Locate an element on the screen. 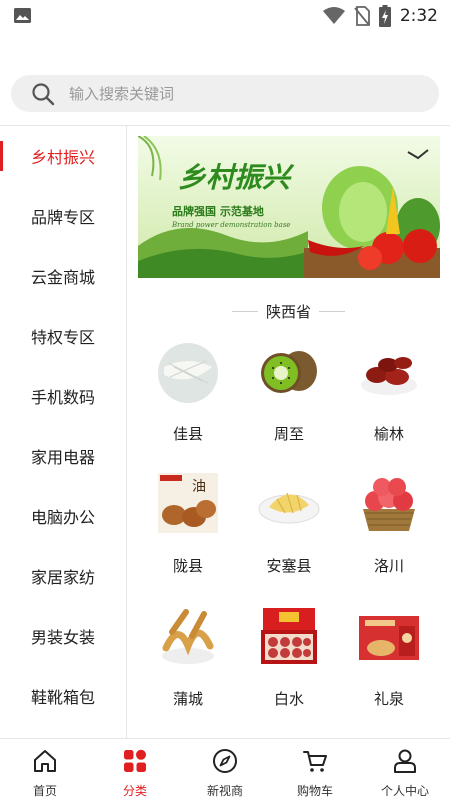  sidebar-item-label: 特权专区 is located at coordinates (63, 337).